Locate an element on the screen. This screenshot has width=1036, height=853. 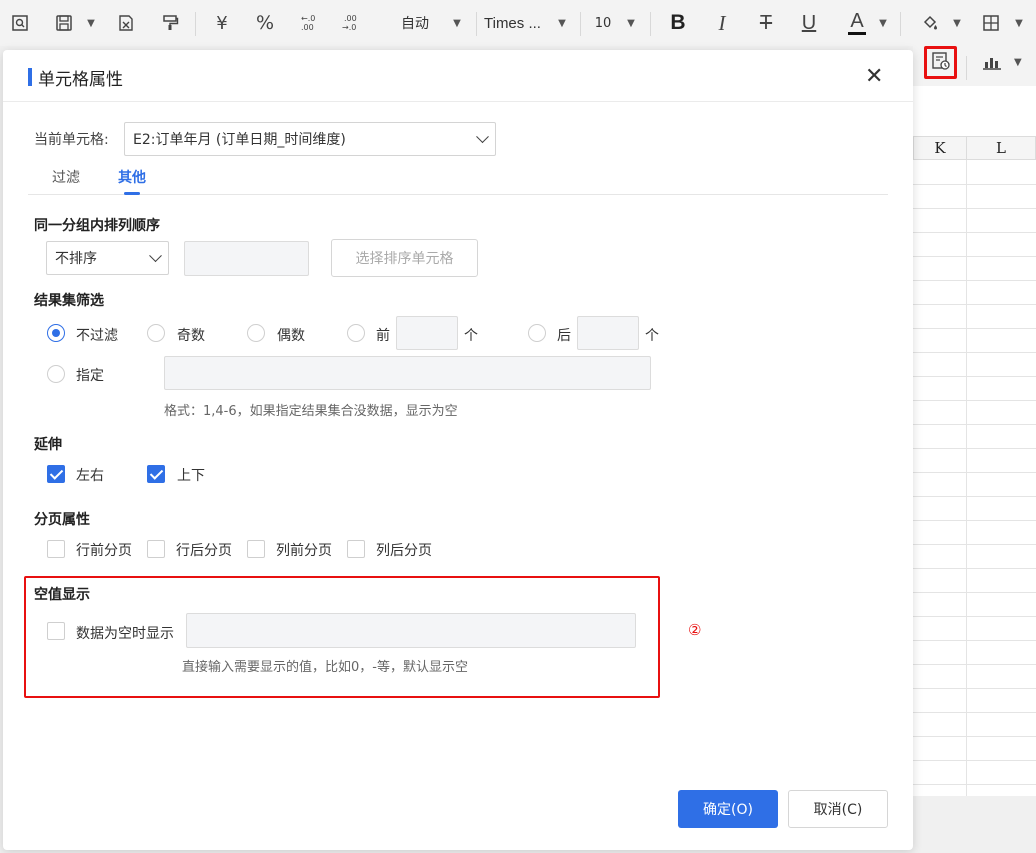
row-before-checkbox is located at coordinates (56, 549).